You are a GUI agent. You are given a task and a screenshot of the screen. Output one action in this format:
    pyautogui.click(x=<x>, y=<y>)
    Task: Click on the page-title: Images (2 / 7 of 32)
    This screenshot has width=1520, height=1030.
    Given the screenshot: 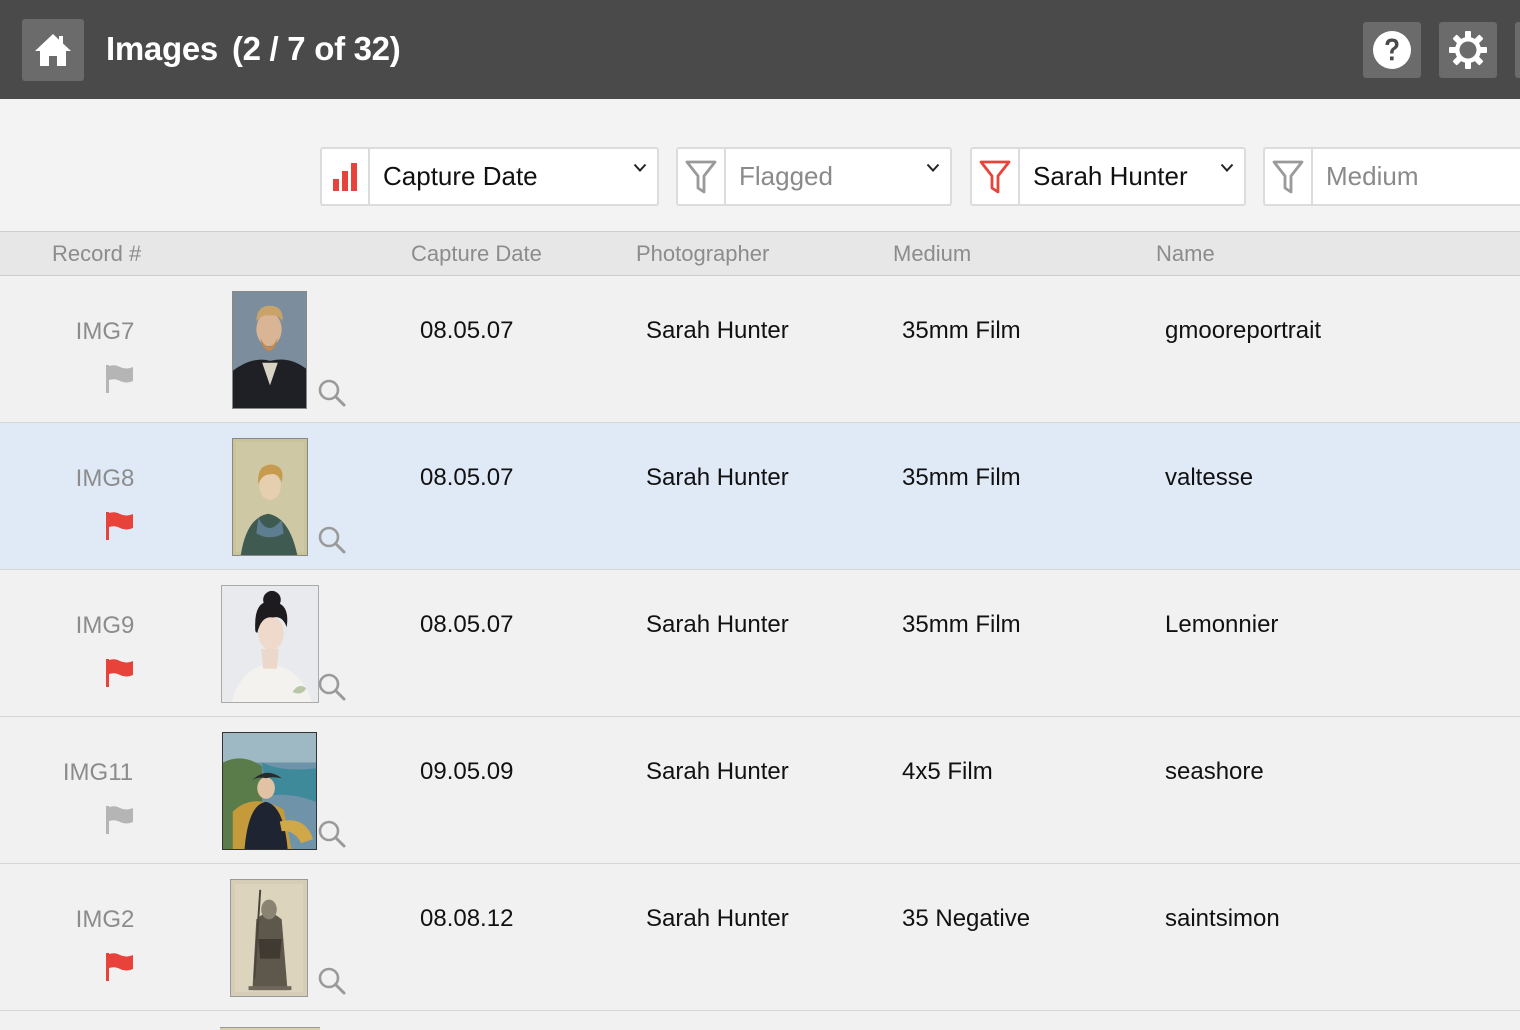 What is the action you would take?
    pyautogui.click(x=253, y=52)
    